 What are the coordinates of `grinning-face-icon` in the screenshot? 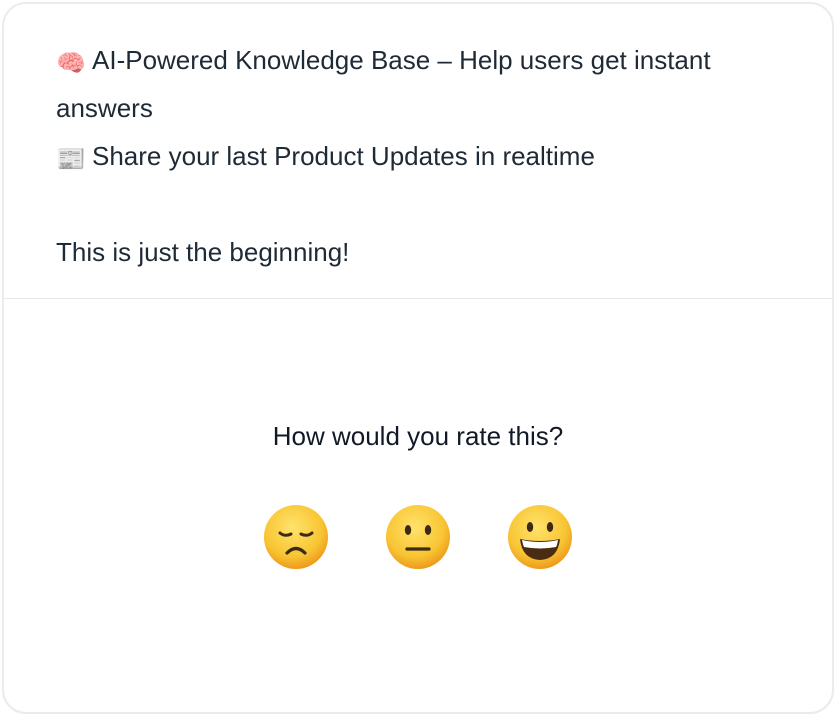 It's located at (540, 537).